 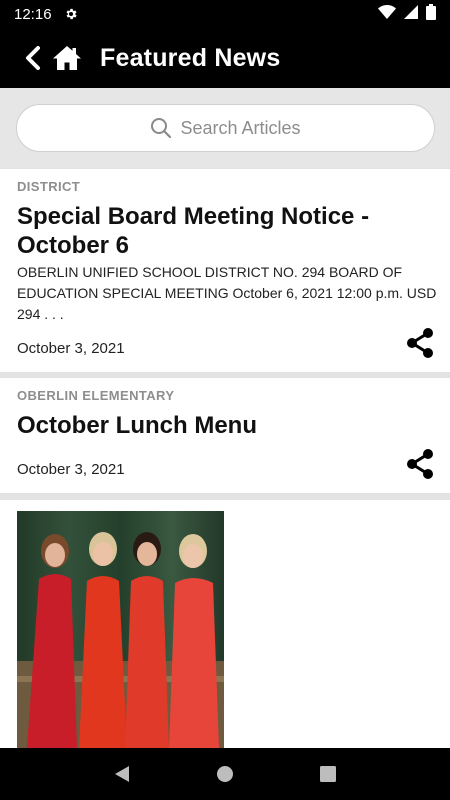 I want to click on nav-recents-icon, so click(x=328, y=774).